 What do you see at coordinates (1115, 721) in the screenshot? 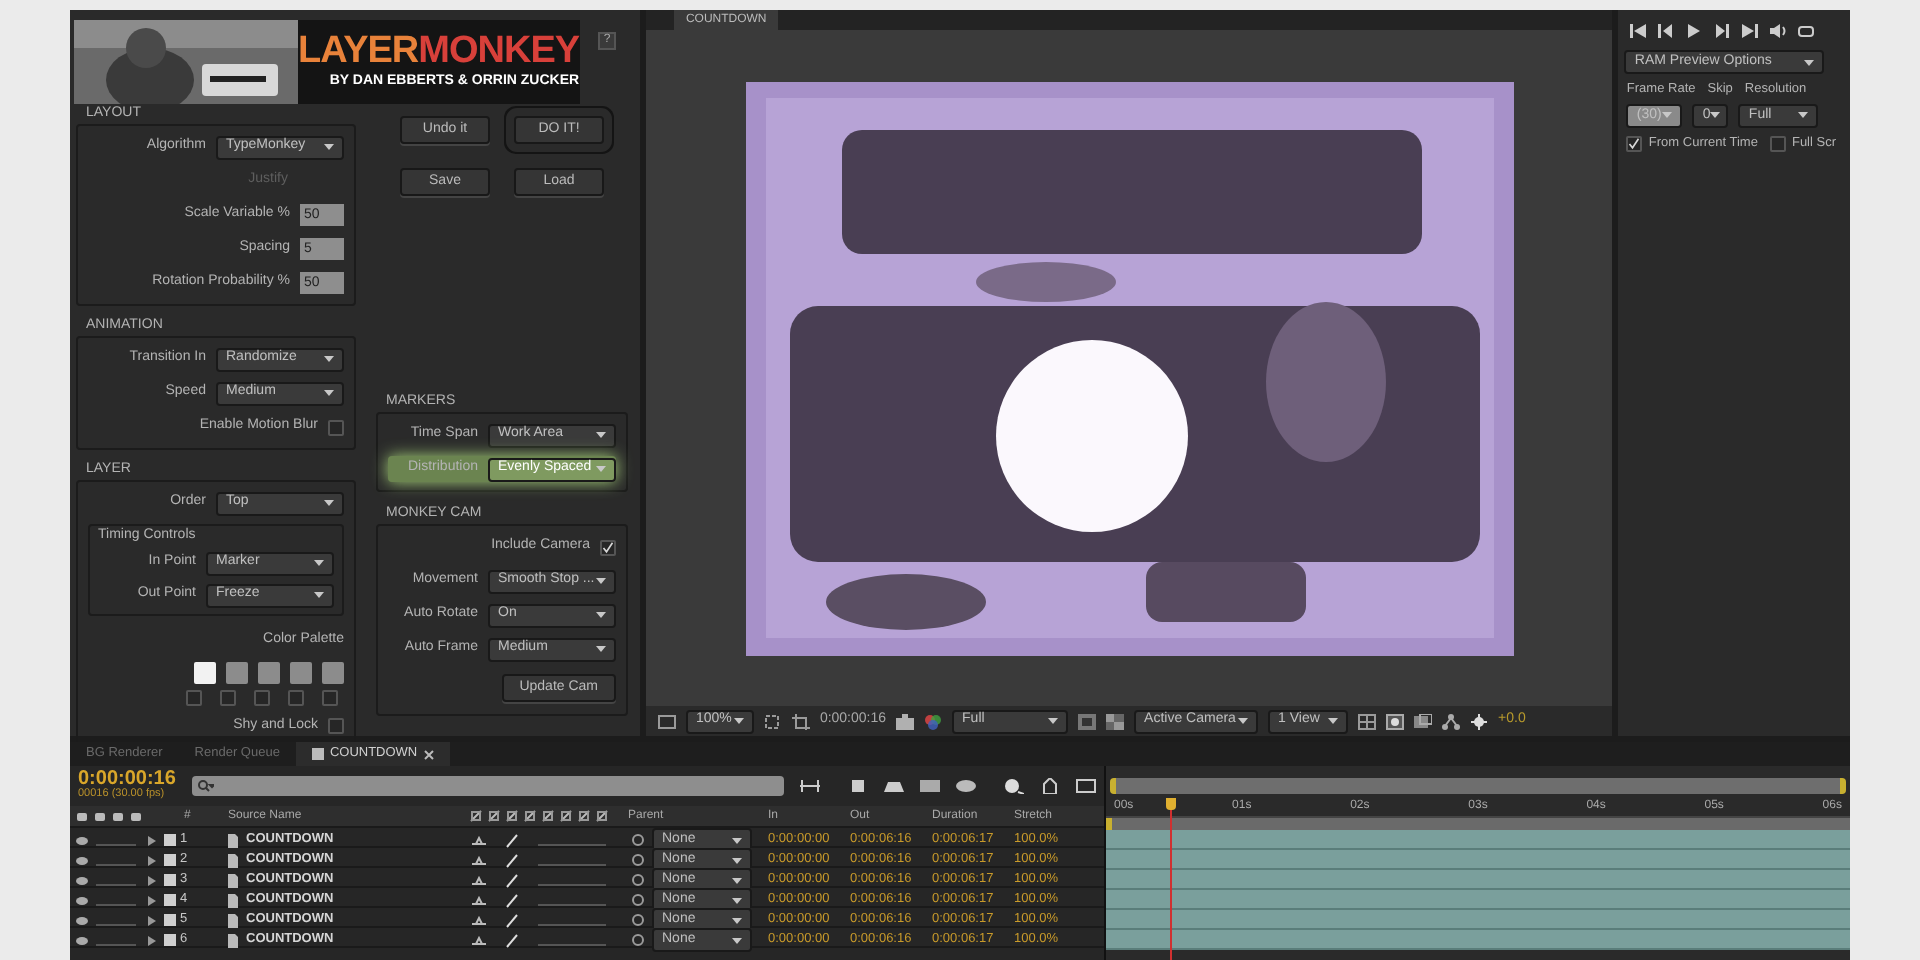
I see `transparency-icon` at bounding box center [1115, 721].